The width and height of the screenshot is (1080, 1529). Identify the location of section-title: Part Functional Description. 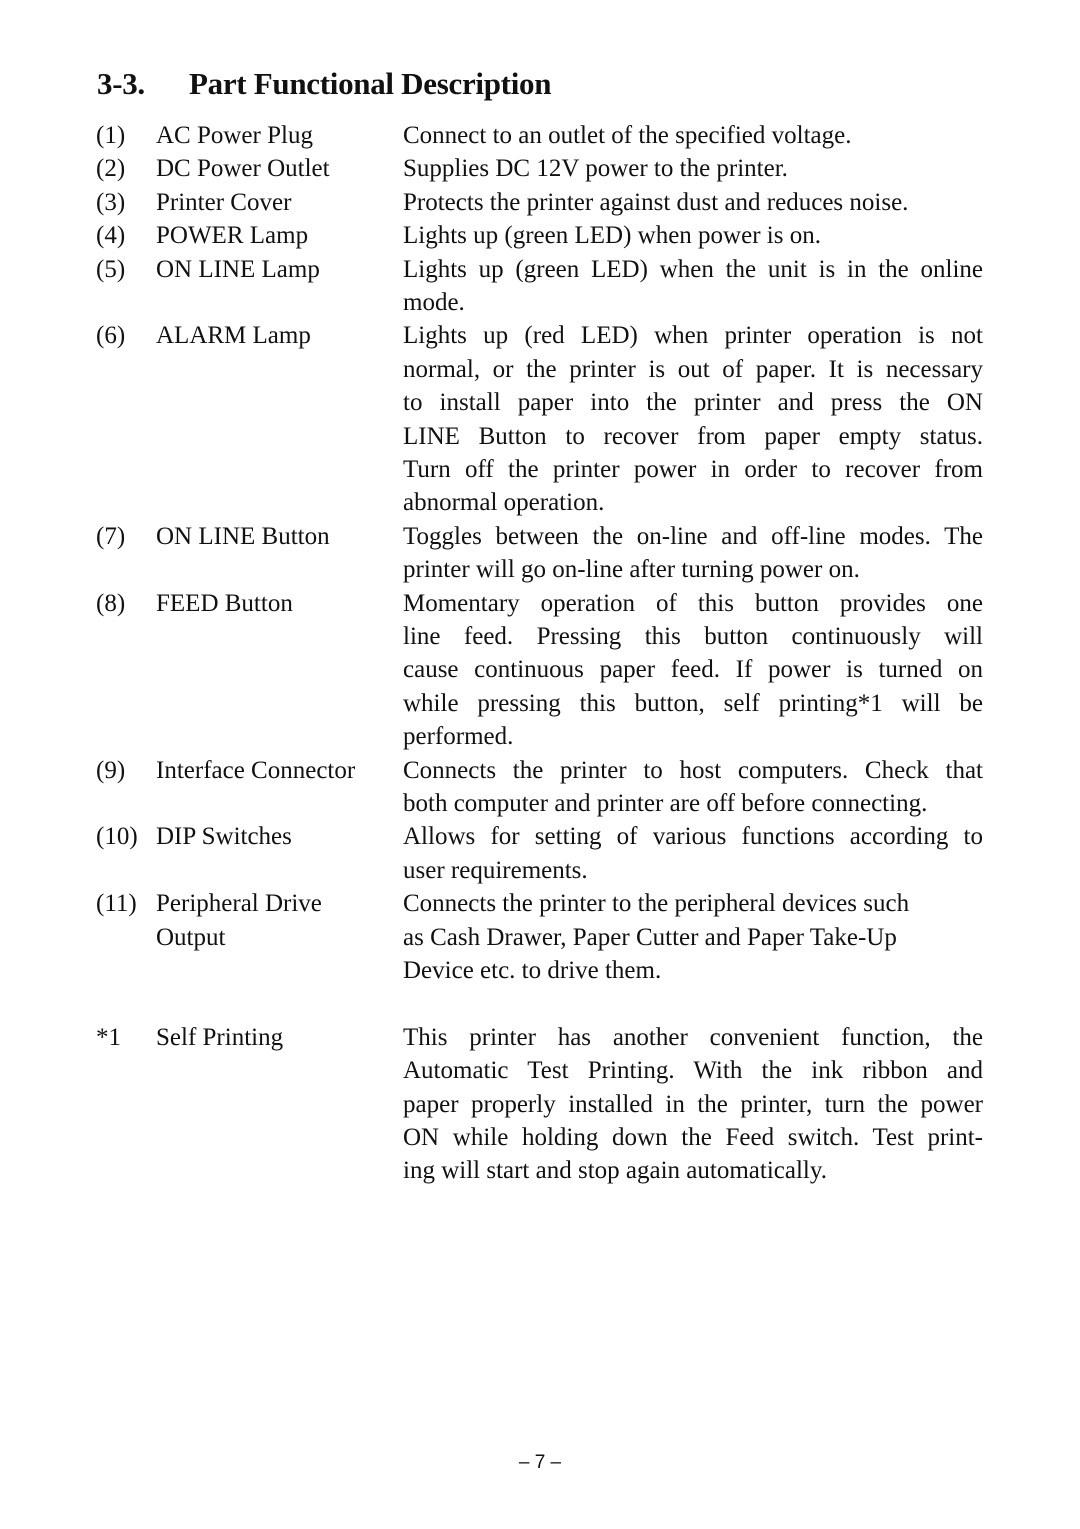
(370, 83).